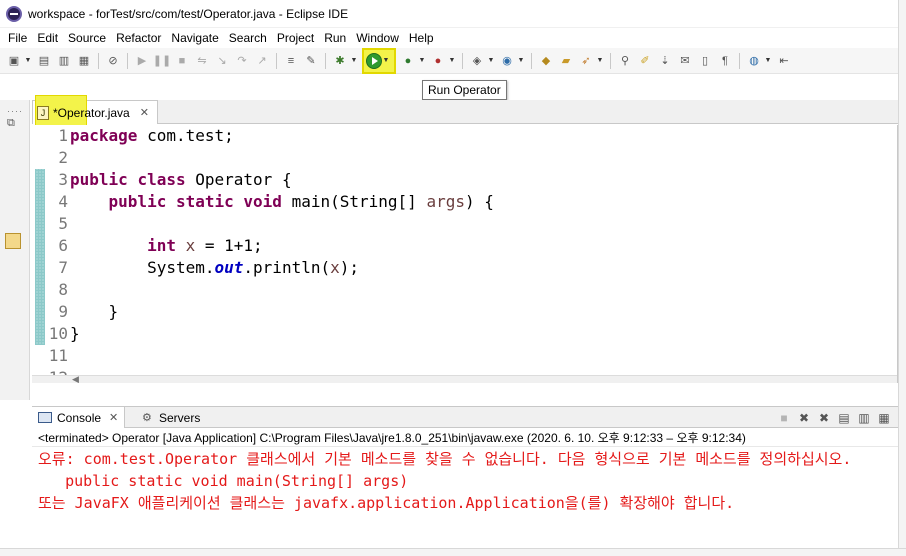 The height and width of the screenshot is (556, 906). I want to click on print-icon: ▦, so click(84, 61).